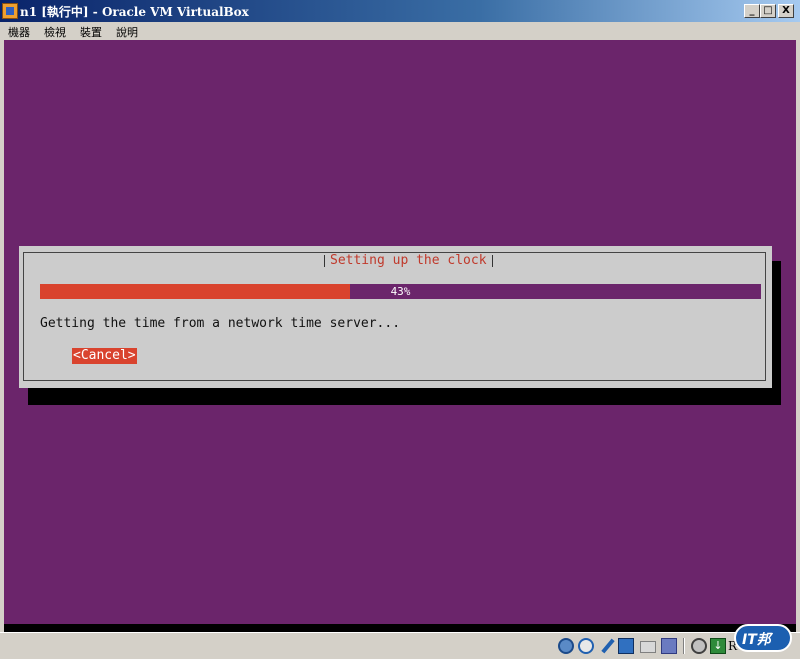  Describe the element at coordinates (768, 11) in the screenshot. I see `maximize-button: □` at that location.